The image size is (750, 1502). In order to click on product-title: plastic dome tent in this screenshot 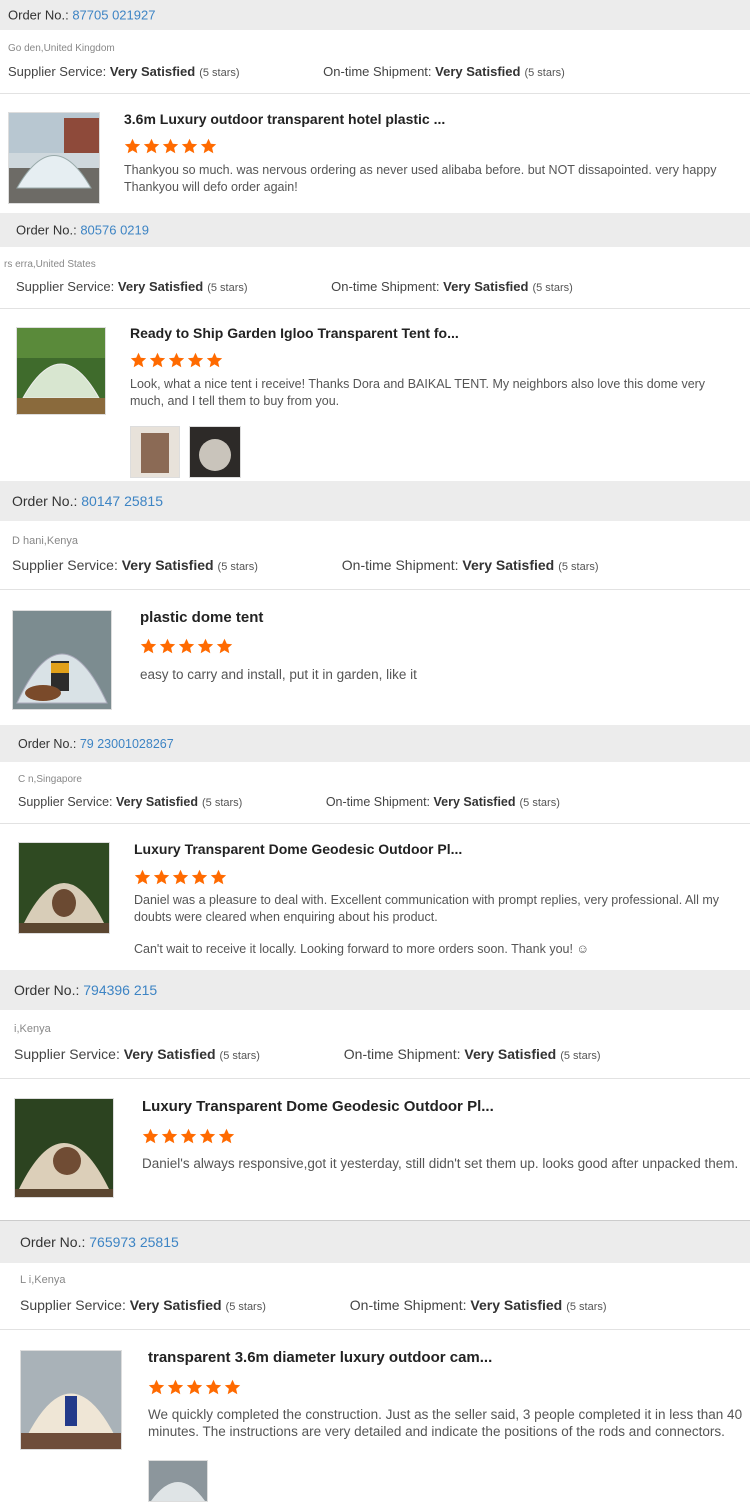, I will do `click(201, 617)`.